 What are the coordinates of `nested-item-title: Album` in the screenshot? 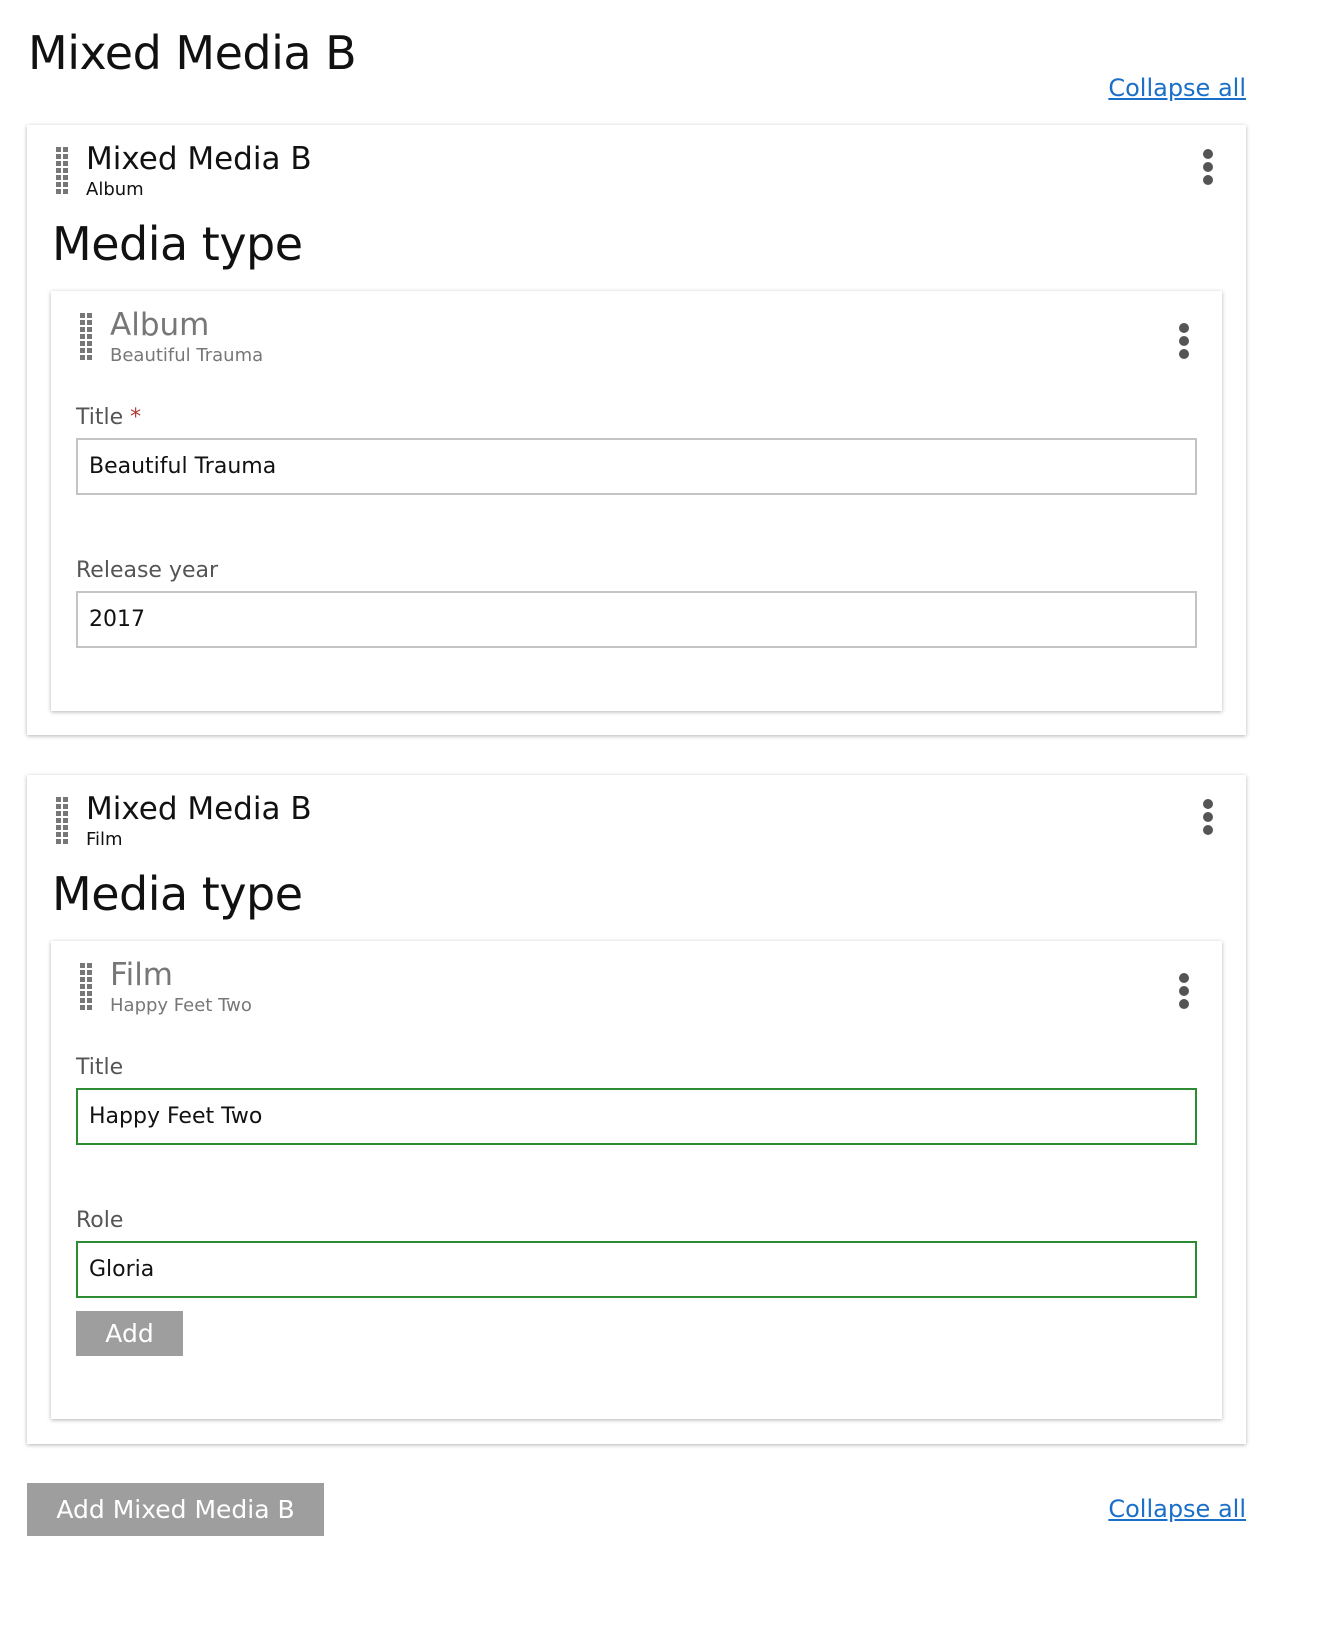 It's located at (160, 325).